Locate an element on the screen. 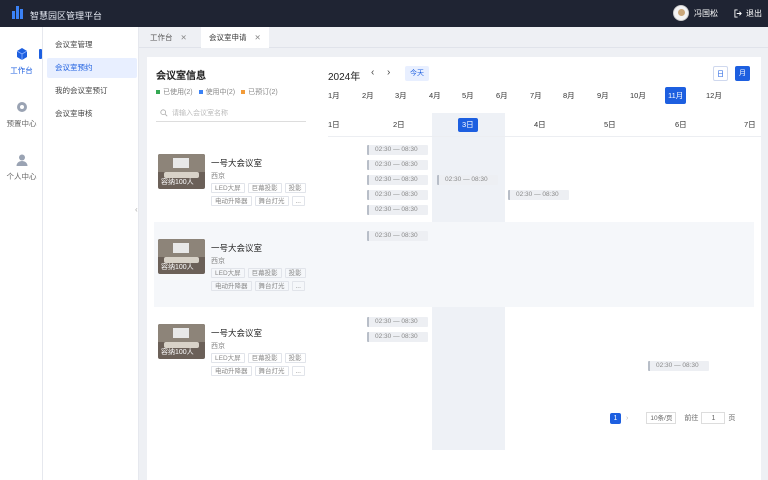  month-12: 12月 is located at coordinates (714, 95).